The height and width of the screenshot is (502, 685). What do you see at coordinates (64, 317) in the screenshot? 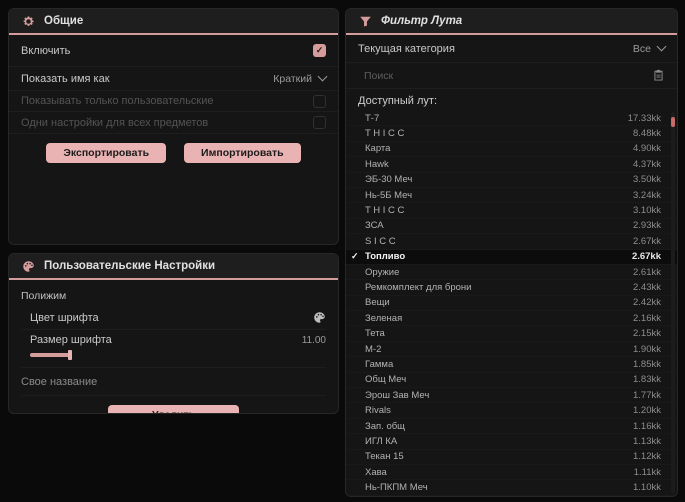
I see `font-color-label: Цвет шрифта` at bounding box center [64, 317].